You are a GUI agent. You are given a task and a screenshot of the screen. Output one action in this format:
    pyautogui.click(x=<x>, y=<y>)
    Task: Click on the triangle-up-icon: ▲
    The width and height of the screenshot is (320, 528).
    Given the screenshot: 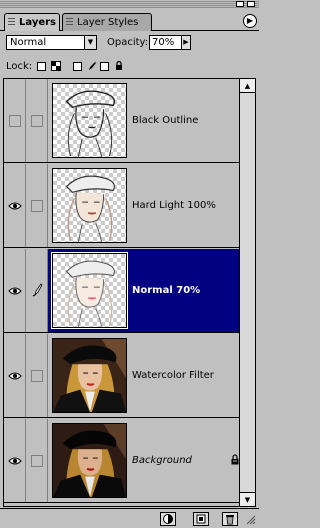 What is the action you would take?
    pyautogui.click(x=247, y=86)
    